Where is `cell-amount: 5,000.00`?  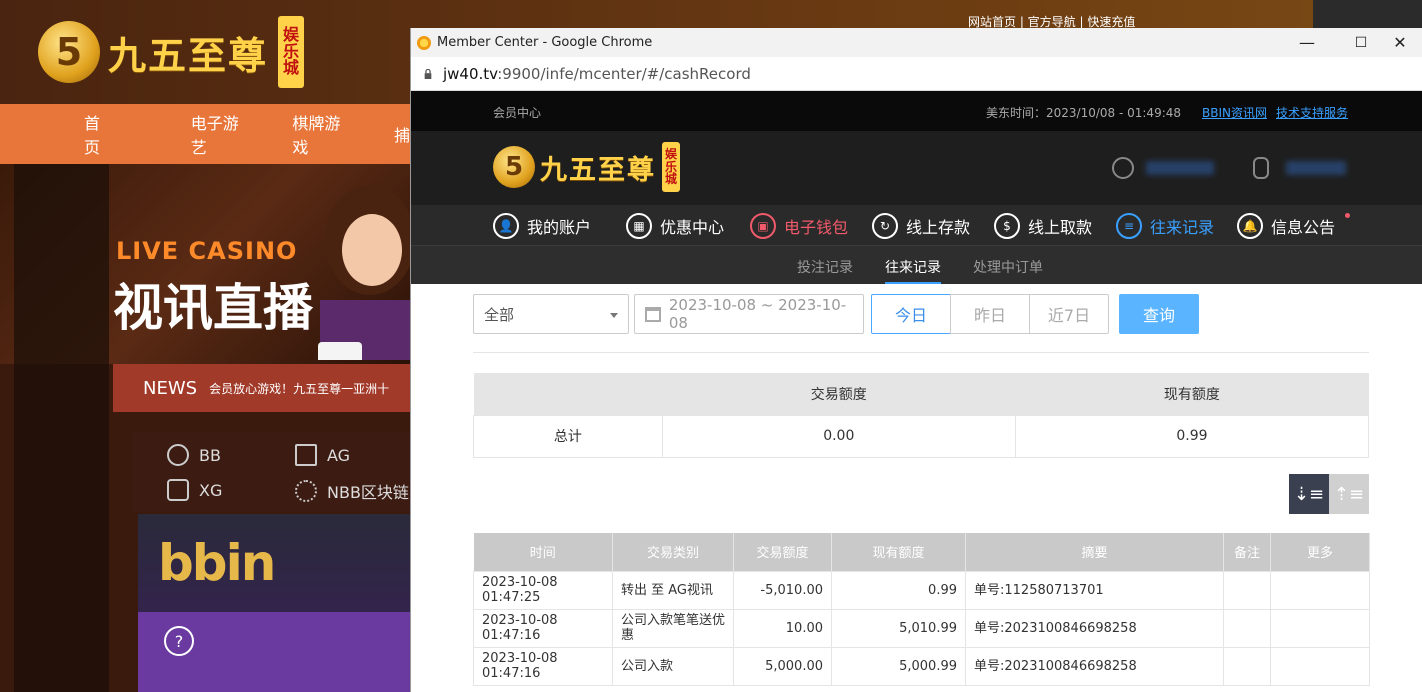 cell-amount: 5,000.00 is located at coordinates (782, 666).